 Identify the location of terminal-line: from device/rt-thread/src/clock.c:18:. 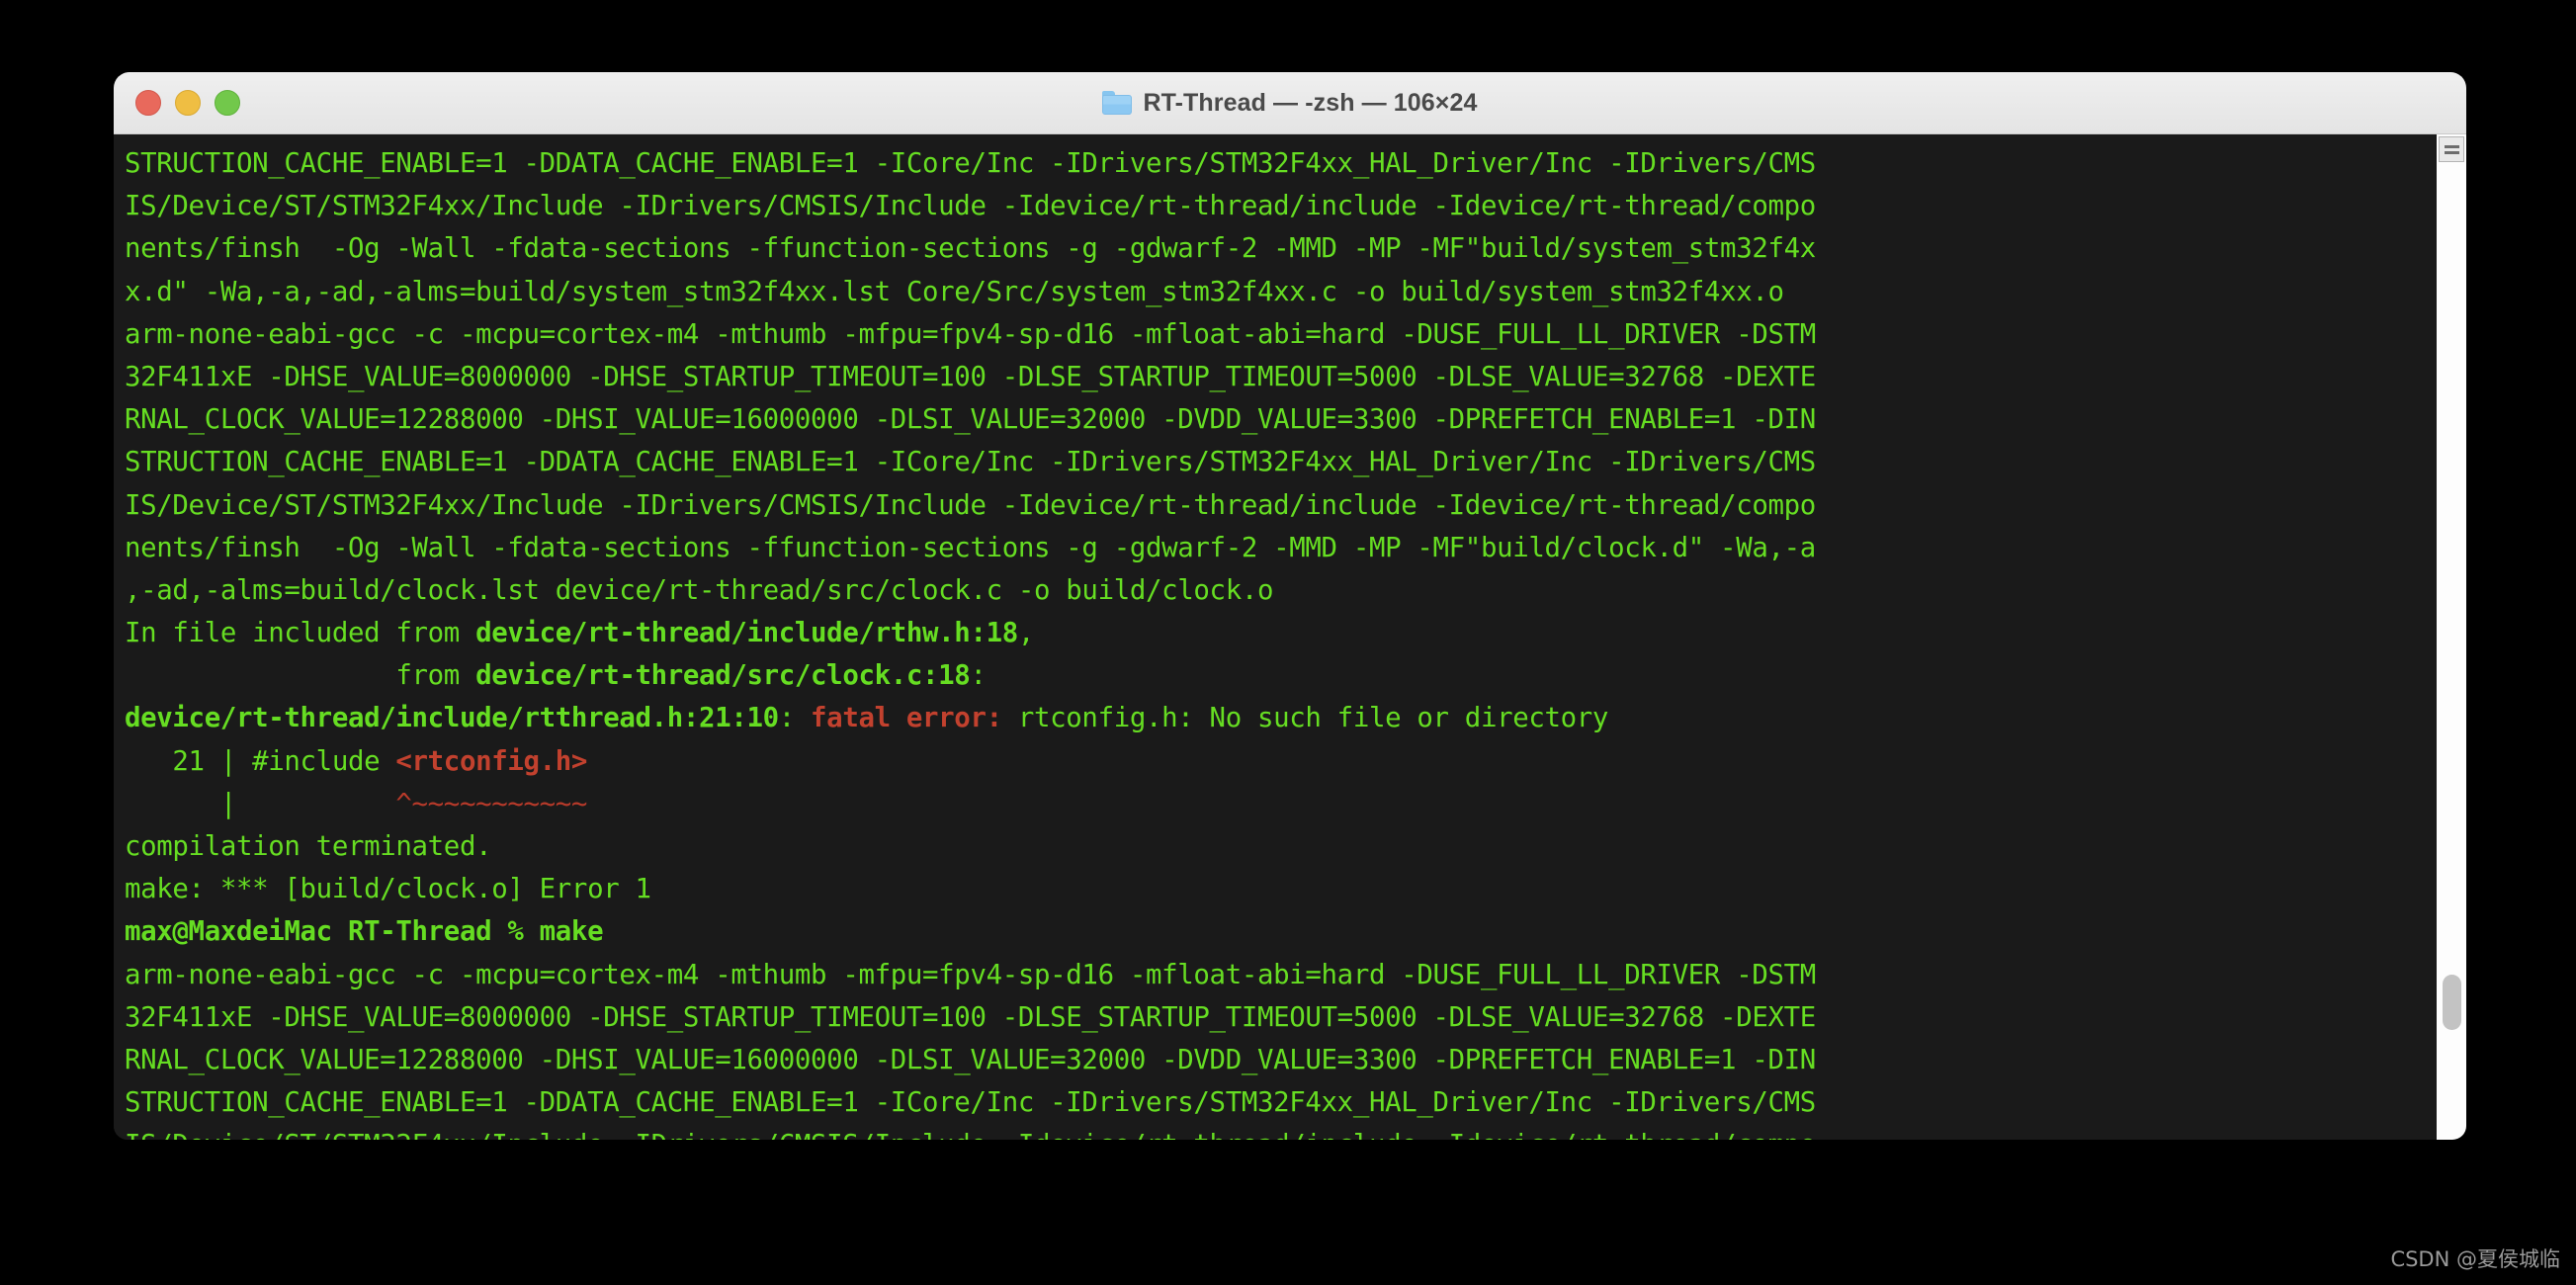
(1280, 675).